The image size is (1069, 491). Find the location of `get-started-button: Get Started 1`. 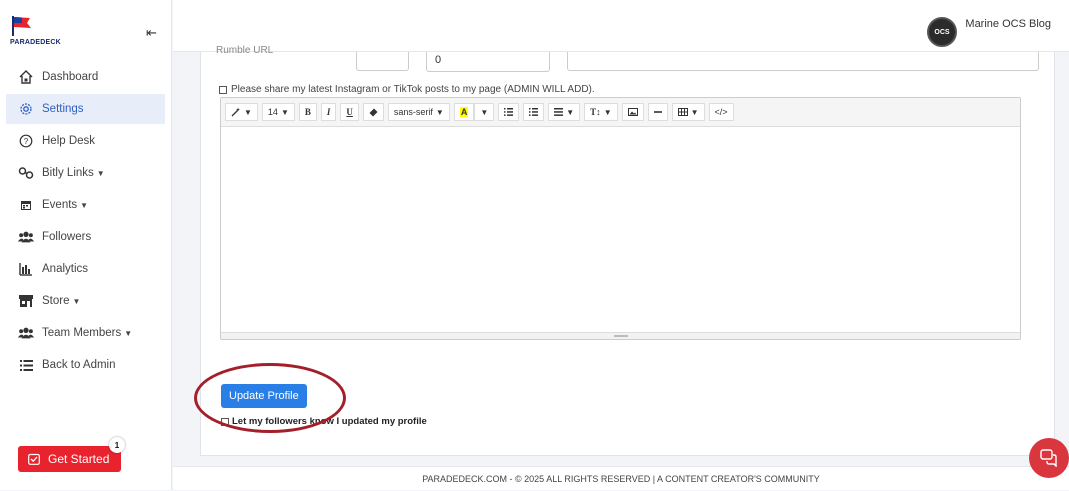

get-started-button: Get Started 1 is located at coordinates (71, 454).